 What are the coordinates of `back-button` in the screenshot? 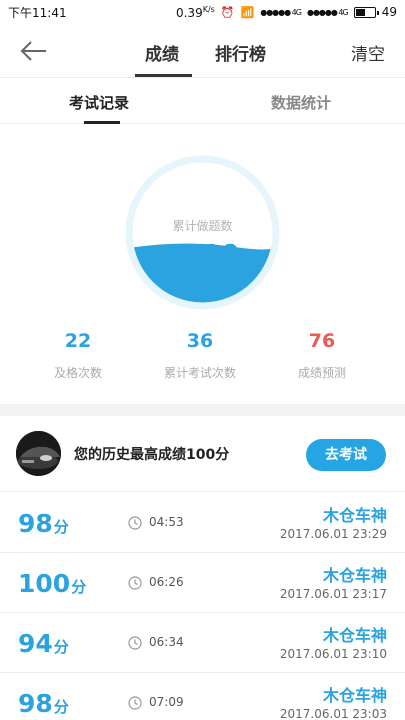 It's located at (34, 51).